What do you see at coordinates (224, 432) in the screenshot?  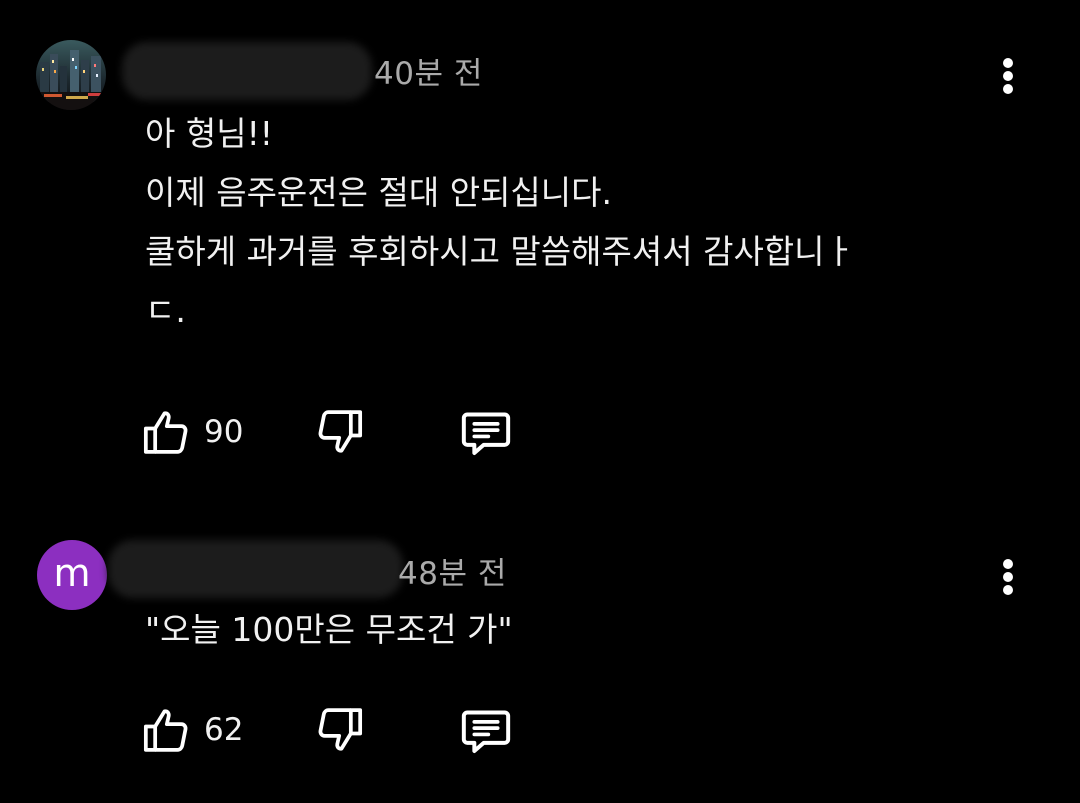 I see `like-count: 90` at bounding box center [224, 432].